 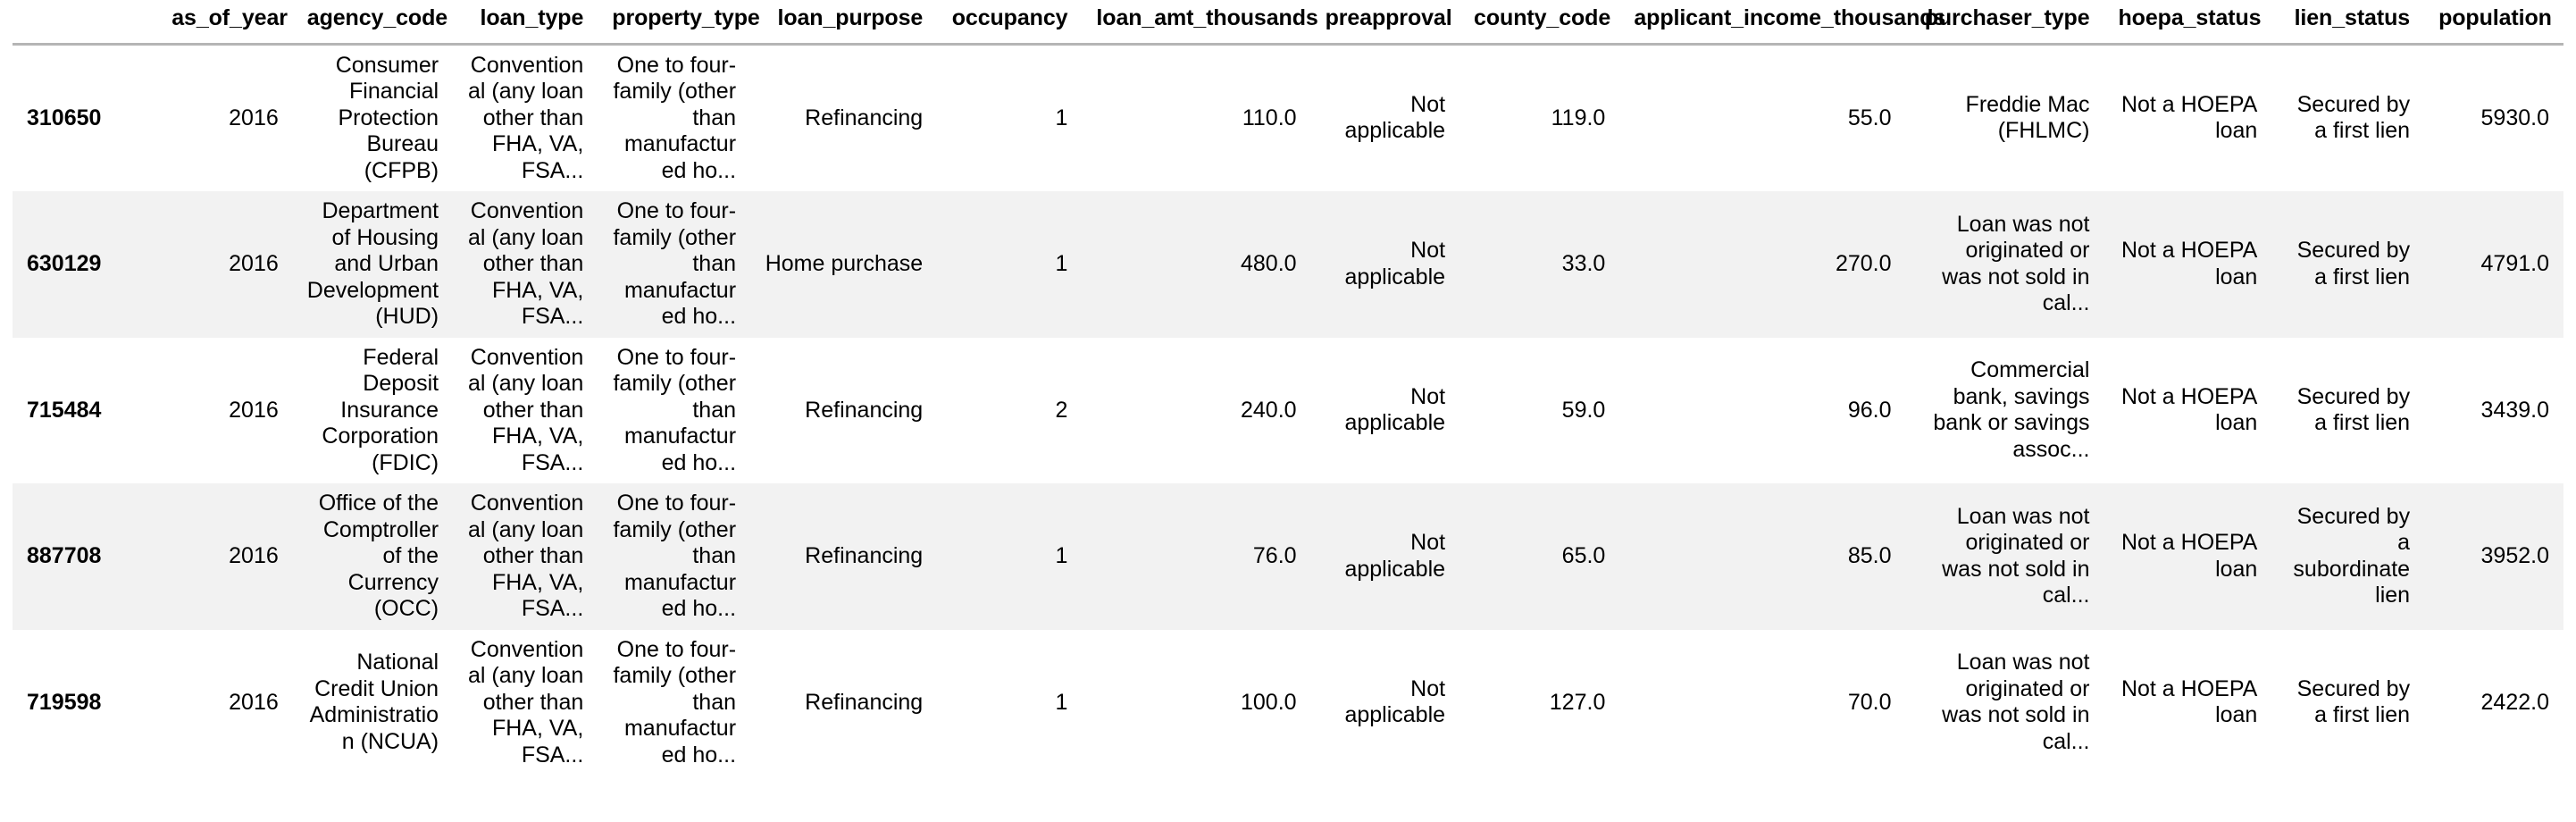 What do you see at coordinates (1870, 117) in the screenshot?
I see `cell-applicant-income-thousands: 55.0` at bounding box center [1870, 117].